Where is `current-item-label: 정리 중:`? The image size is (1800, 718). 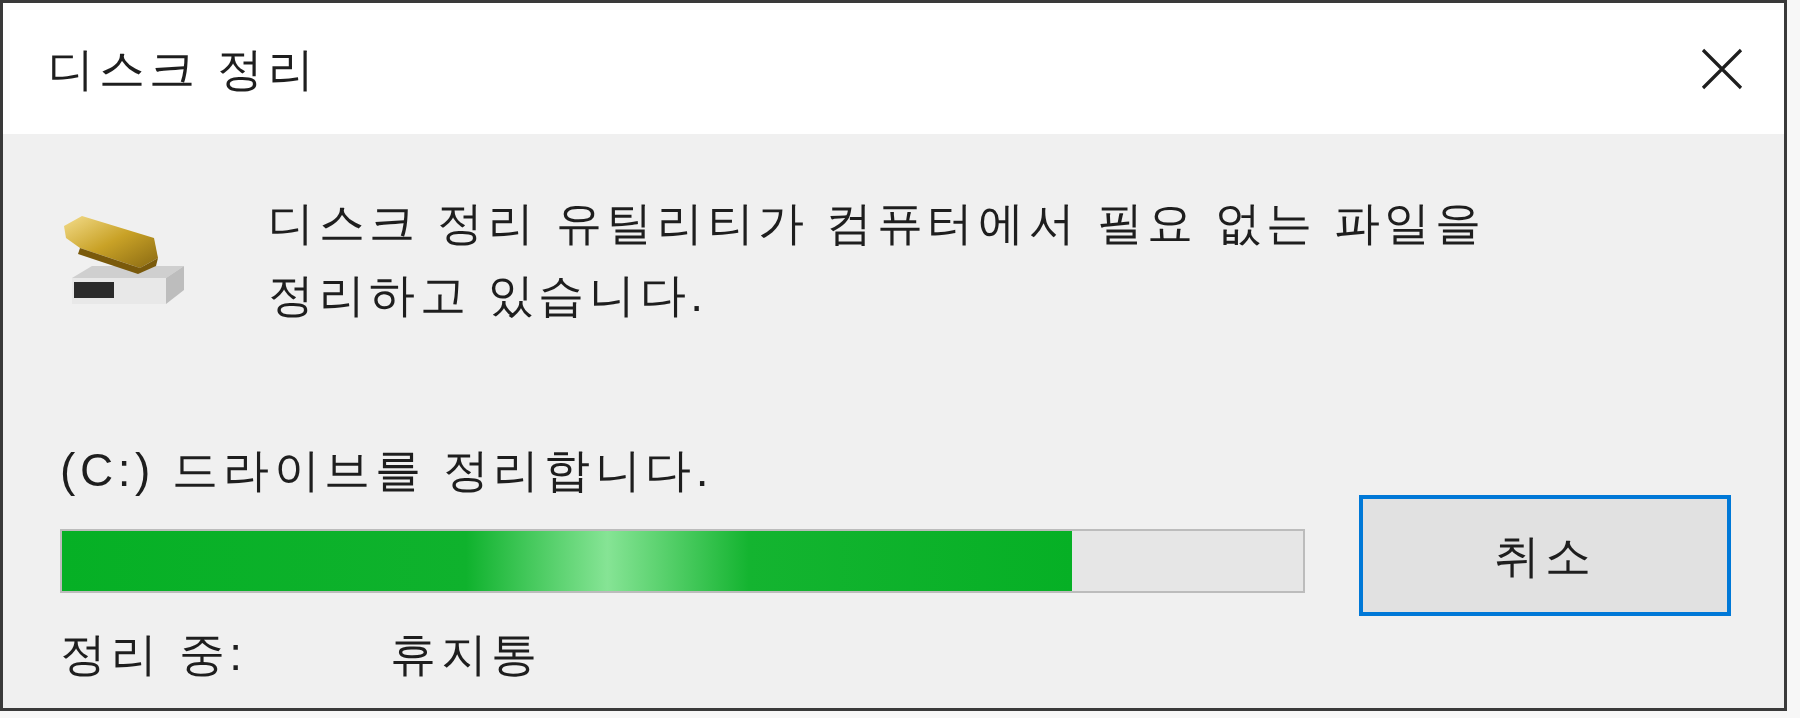
current-item-label: 정리 중: is located at coordinates (154, 654).